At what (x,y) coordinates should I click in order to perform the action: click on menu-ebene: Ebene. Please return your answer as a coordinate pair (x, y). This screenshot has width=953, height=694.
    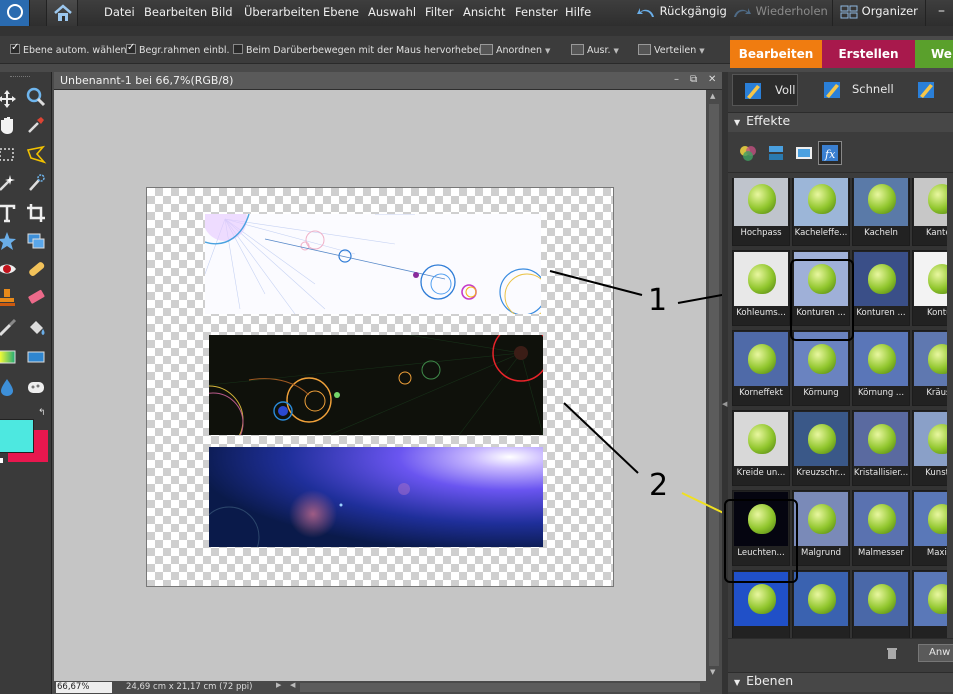
    Looking at the image, I should click on (341, 12).